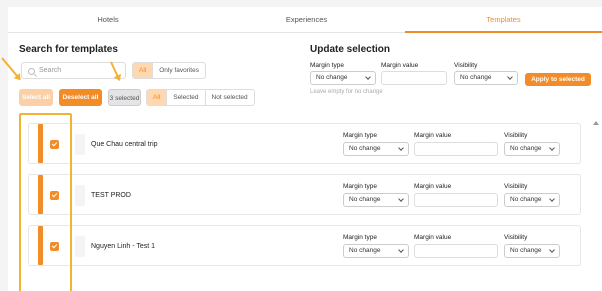 Image resolution: width=602 pixels, height=291 pixels. Describe the element at coordinates (36, 97) in the screenshot. I see `select-all-button: Select all` at that location.